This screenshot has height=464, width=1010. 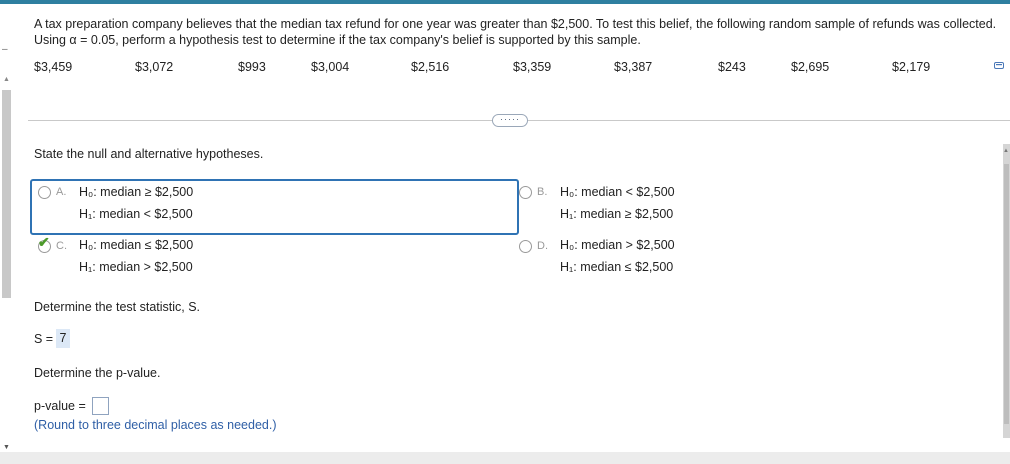 I want to click on test-statistic-prompt: Determine the test statistic, S., so click(x=117, y=307).